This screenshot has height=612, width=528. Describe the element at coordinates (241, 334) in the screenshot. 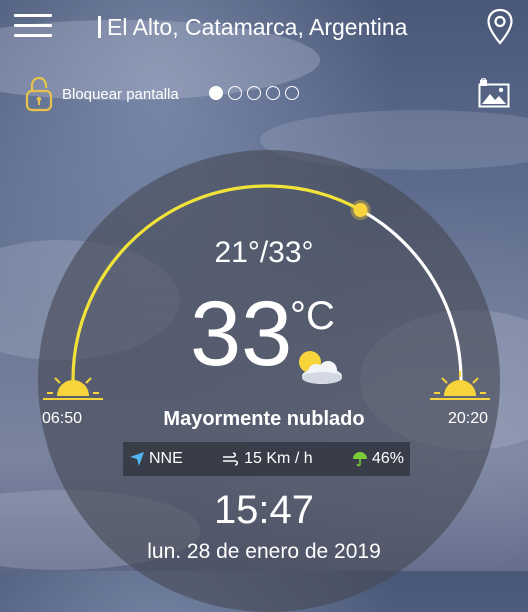

I see `current-temperature: 33` at that location.